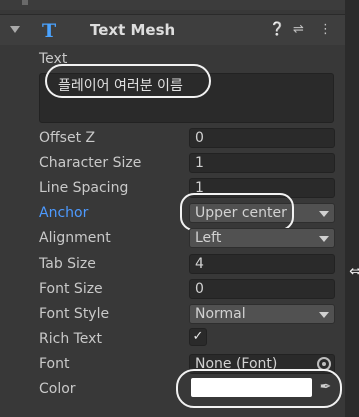 The width and height of the screenshot is (359, 417). Describe the element at coordinates (67, 264) in the screenshot. I see `tab-size-label: Tab Size` at that location.